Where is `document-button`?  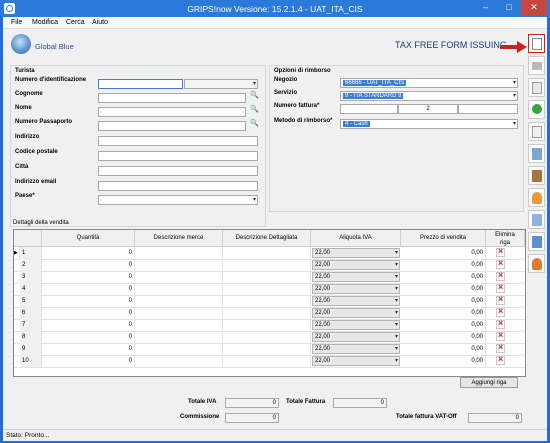
document-button is located at coordinates (536, 131).